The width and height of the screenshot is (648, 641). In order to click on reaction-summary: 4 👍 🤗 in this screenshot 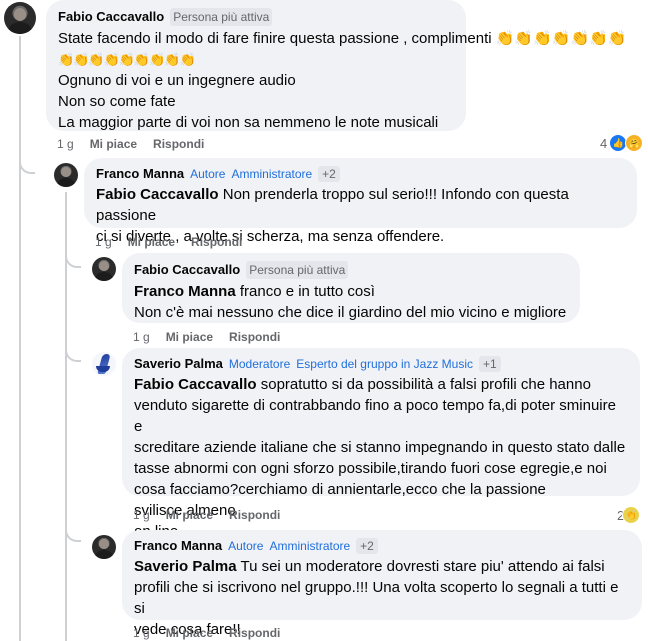, I will do `click(622, 143)`.